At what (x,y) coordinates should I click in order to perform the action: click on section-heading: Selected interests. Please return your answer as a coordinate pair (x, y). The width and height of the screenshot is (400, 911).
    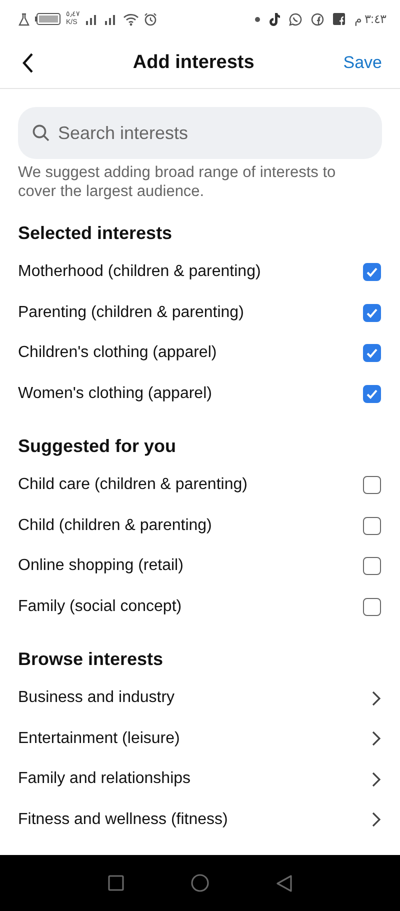
    Looking at the image, I should click on (96, 233).